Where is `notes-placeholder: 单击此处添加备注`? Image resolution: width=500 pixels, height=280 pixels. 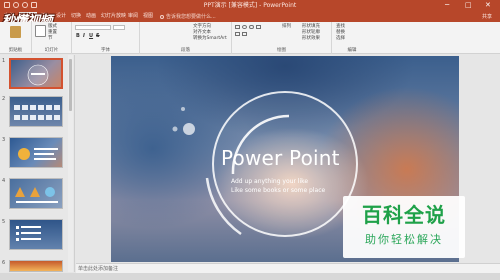 notes-placeholder: 单击此处添加备注 is located at coordinates (98, 269).